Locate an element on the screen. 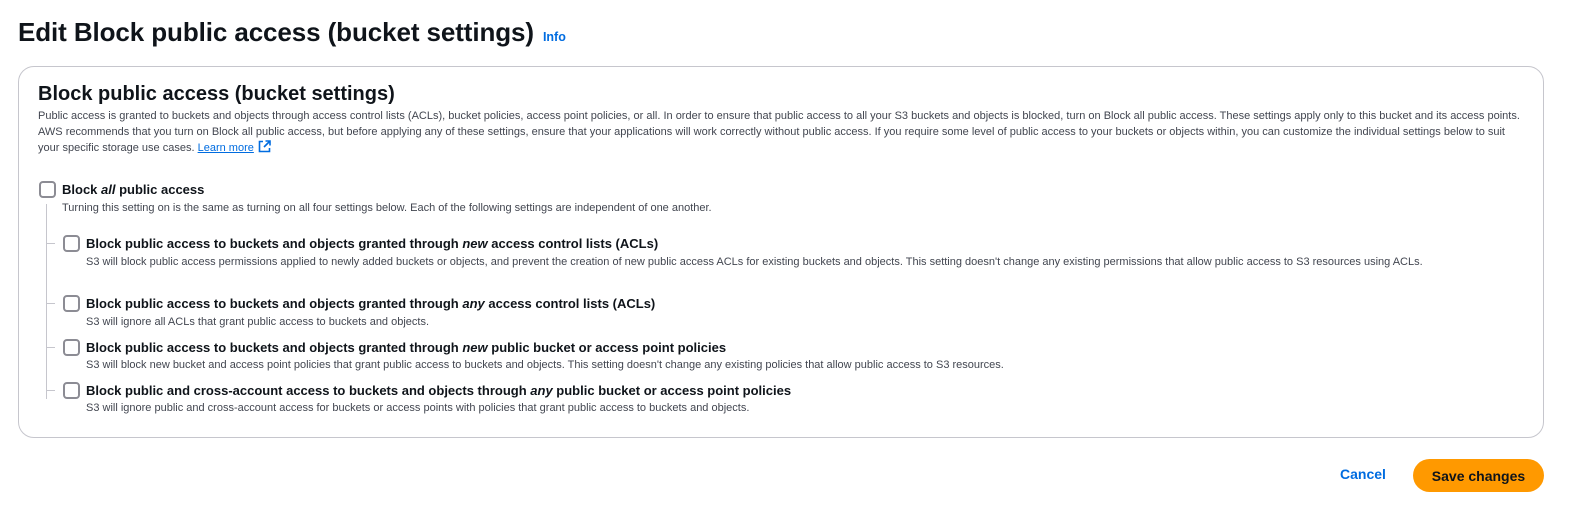 This screenshot has height=526, width=1590. block-cross-account-checkbox is located at coordinates (71, 390).